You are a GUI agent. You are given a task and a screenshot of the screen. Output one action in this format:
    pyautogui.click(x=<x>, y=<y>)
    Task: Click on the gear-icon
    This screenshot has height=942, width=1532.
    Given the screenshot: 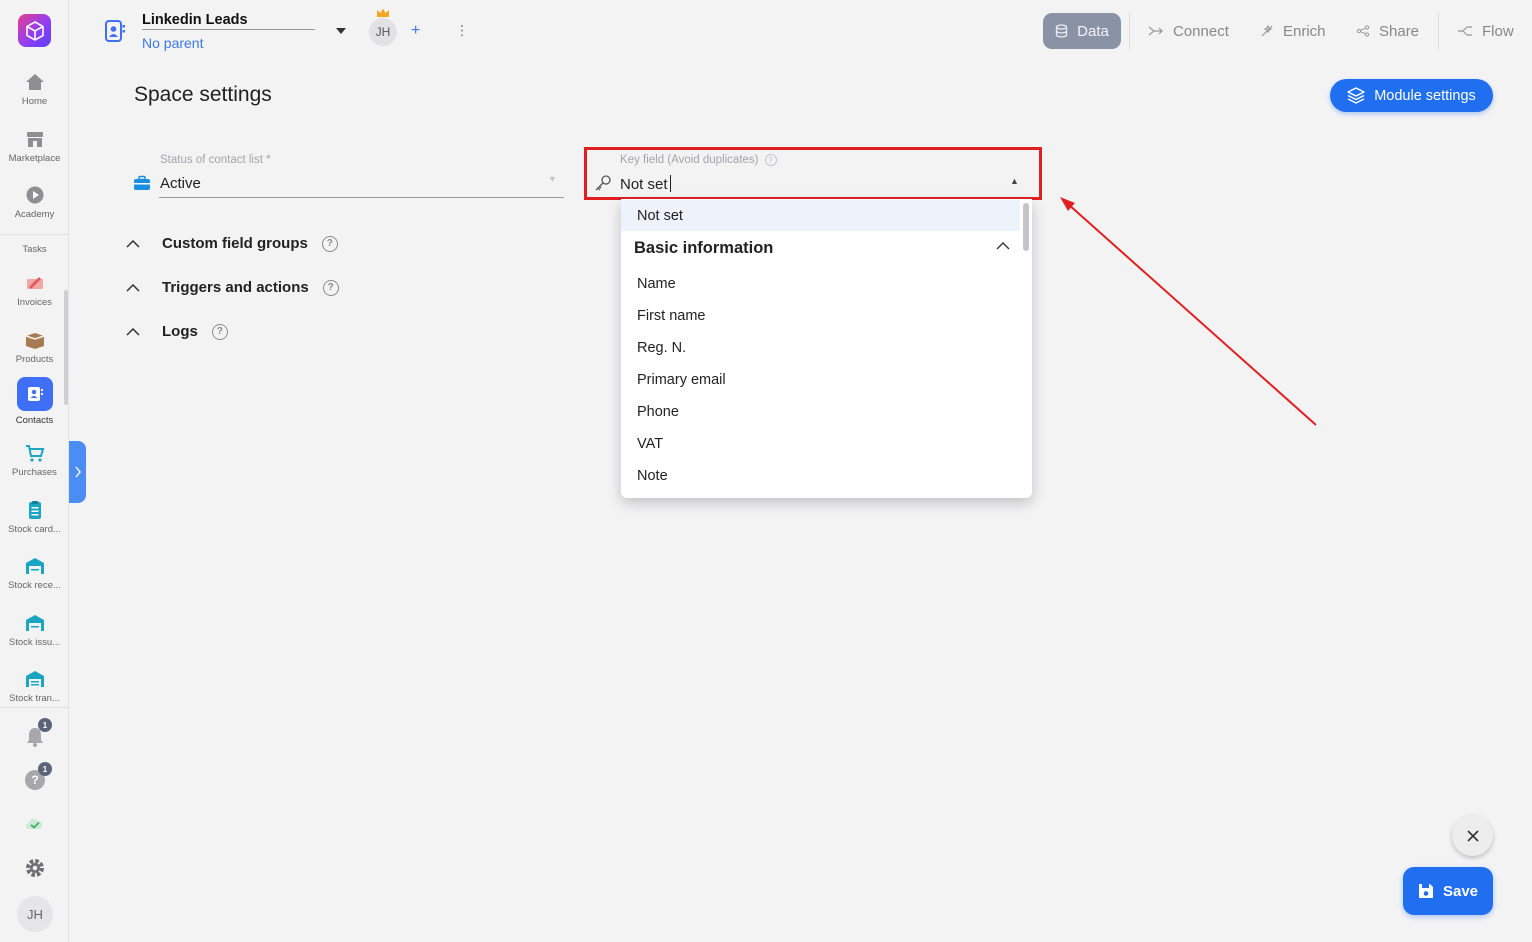 What is the action you would take?
    pyautogui.click(x=35, y=868)
    